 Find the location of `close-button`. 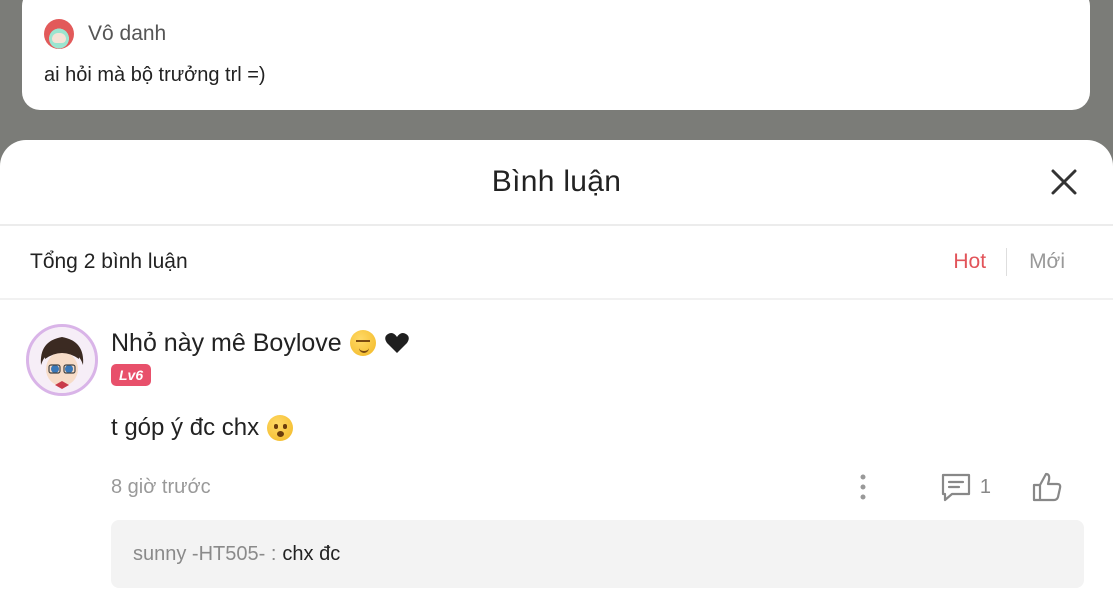

close-button is located at coordinates (1064, 182).